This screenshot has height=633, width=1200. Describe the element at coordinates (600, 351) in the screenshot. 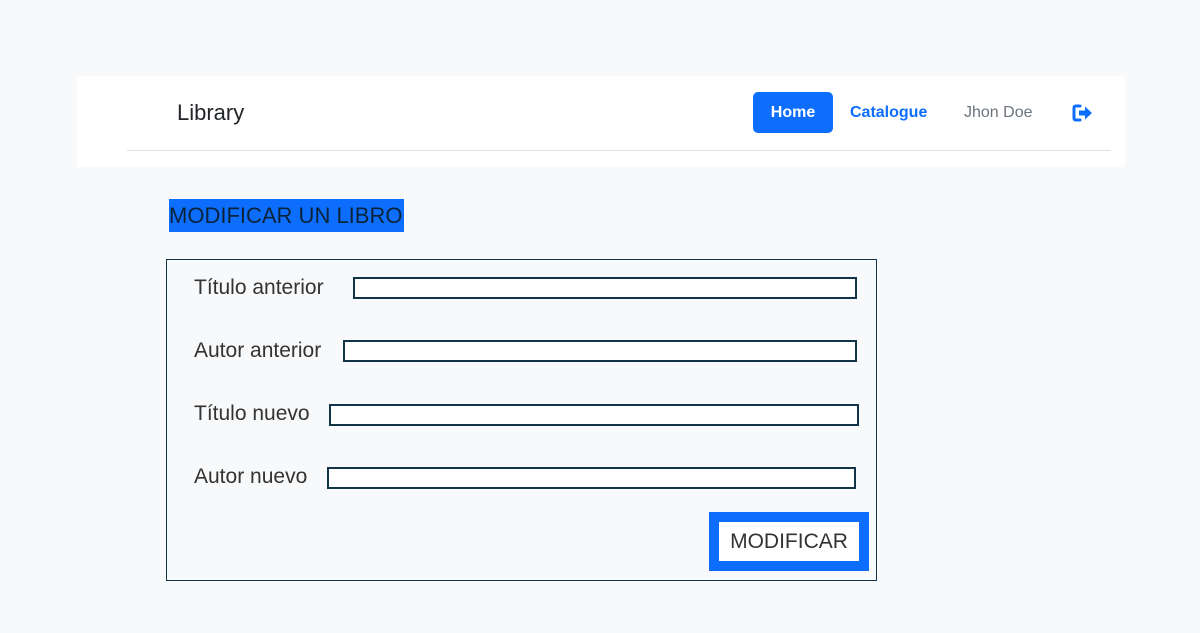

I see `old-author-input` at that location.